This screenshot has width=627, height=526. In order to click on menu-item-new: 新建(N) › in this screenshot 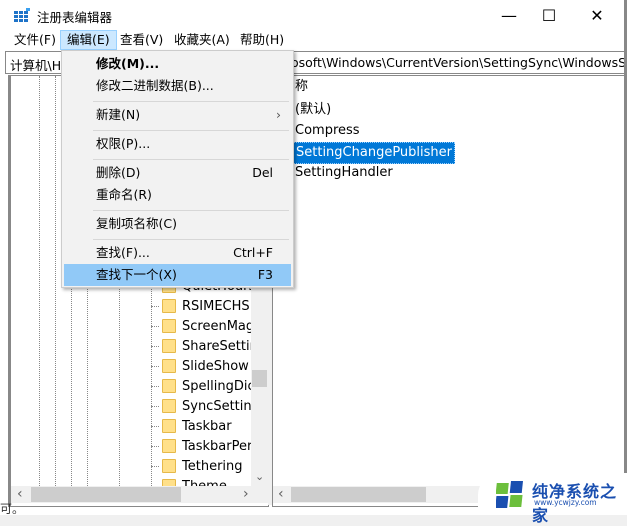, I will do `click(177, 115)`.